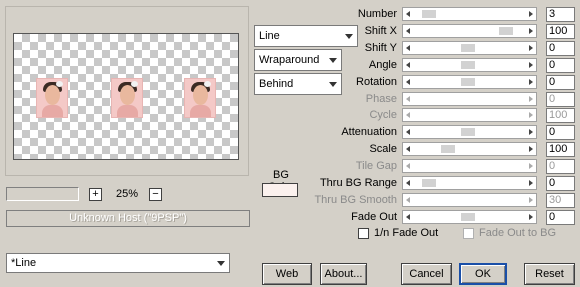  I want to click on attenuation-label: Attenuation, so click(369, 132).